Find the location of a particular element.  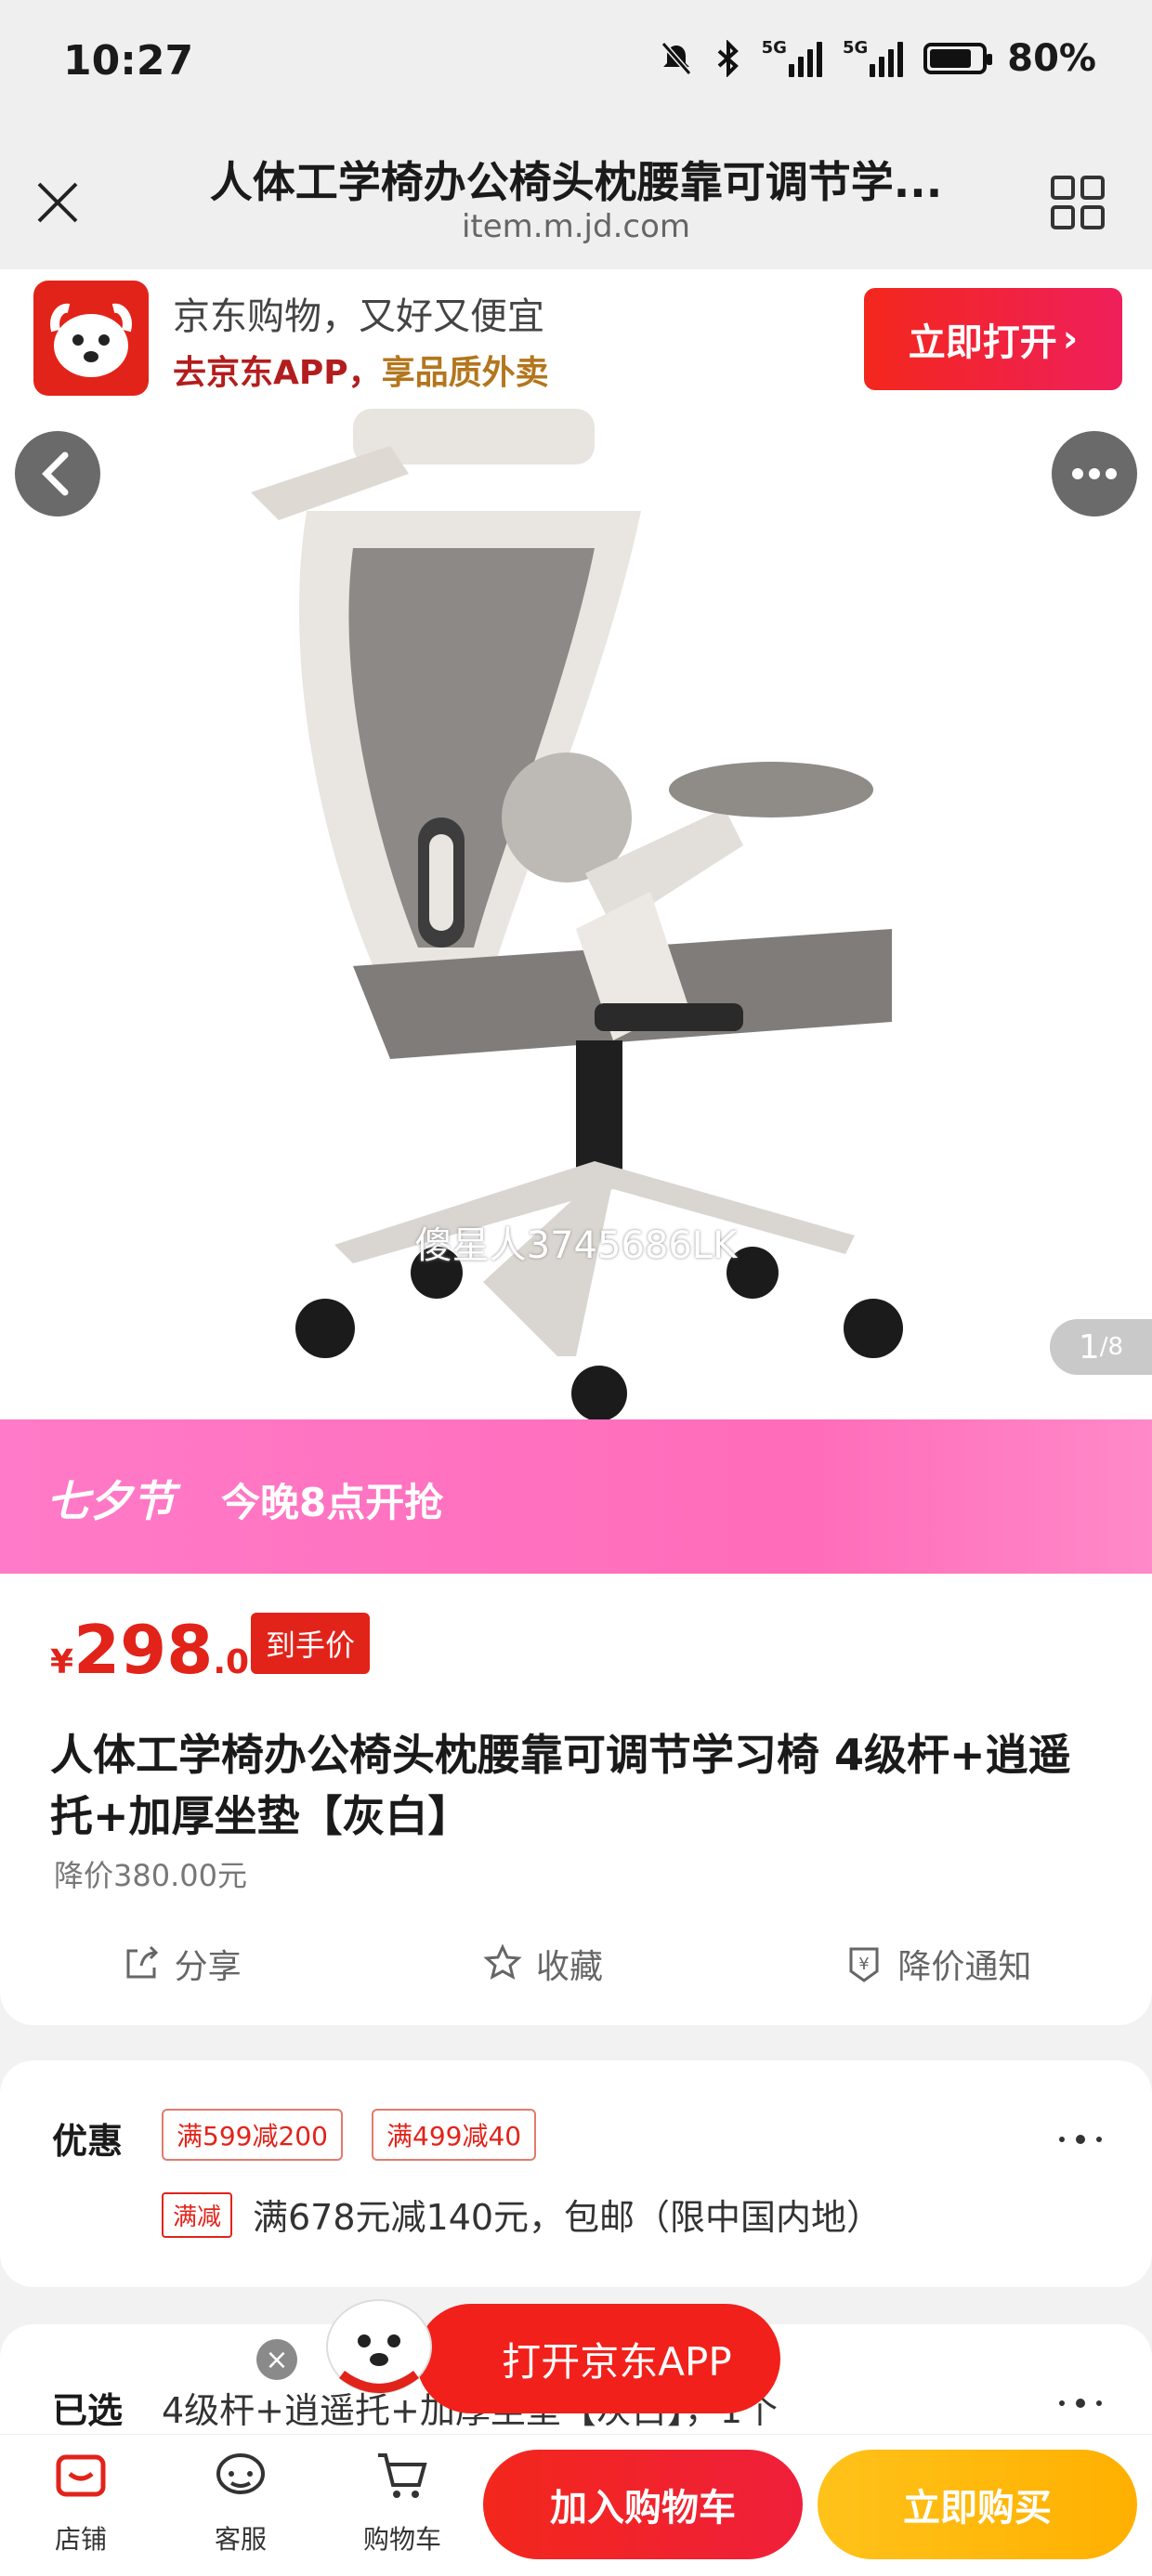

grid-menu-icon is located at coordinates (1078, 203).